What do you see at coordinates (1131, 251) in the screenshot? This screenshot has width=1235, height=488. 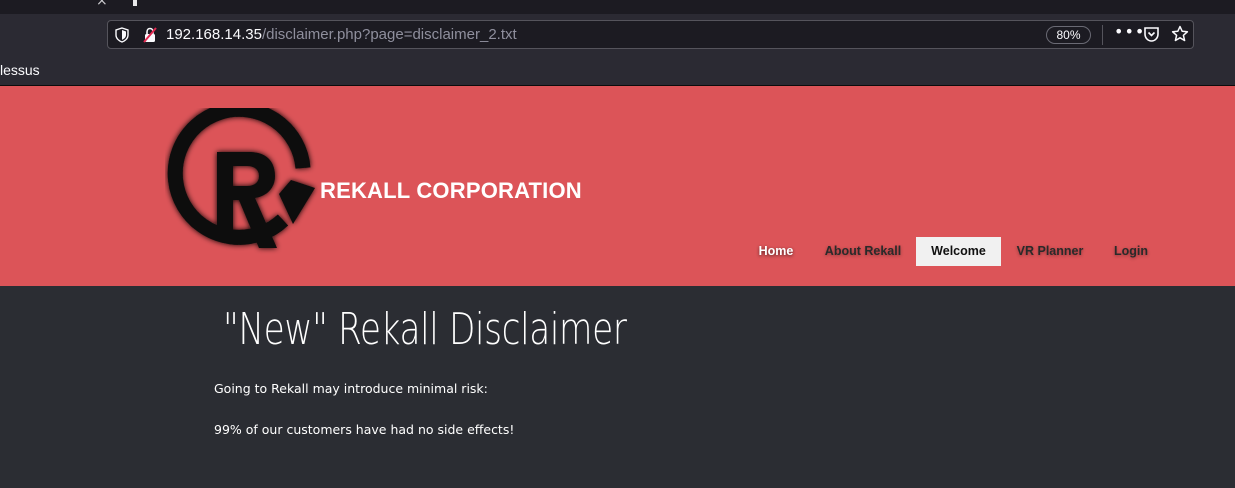 I see `nav-login: Login` at bounding box center [1131, 251].